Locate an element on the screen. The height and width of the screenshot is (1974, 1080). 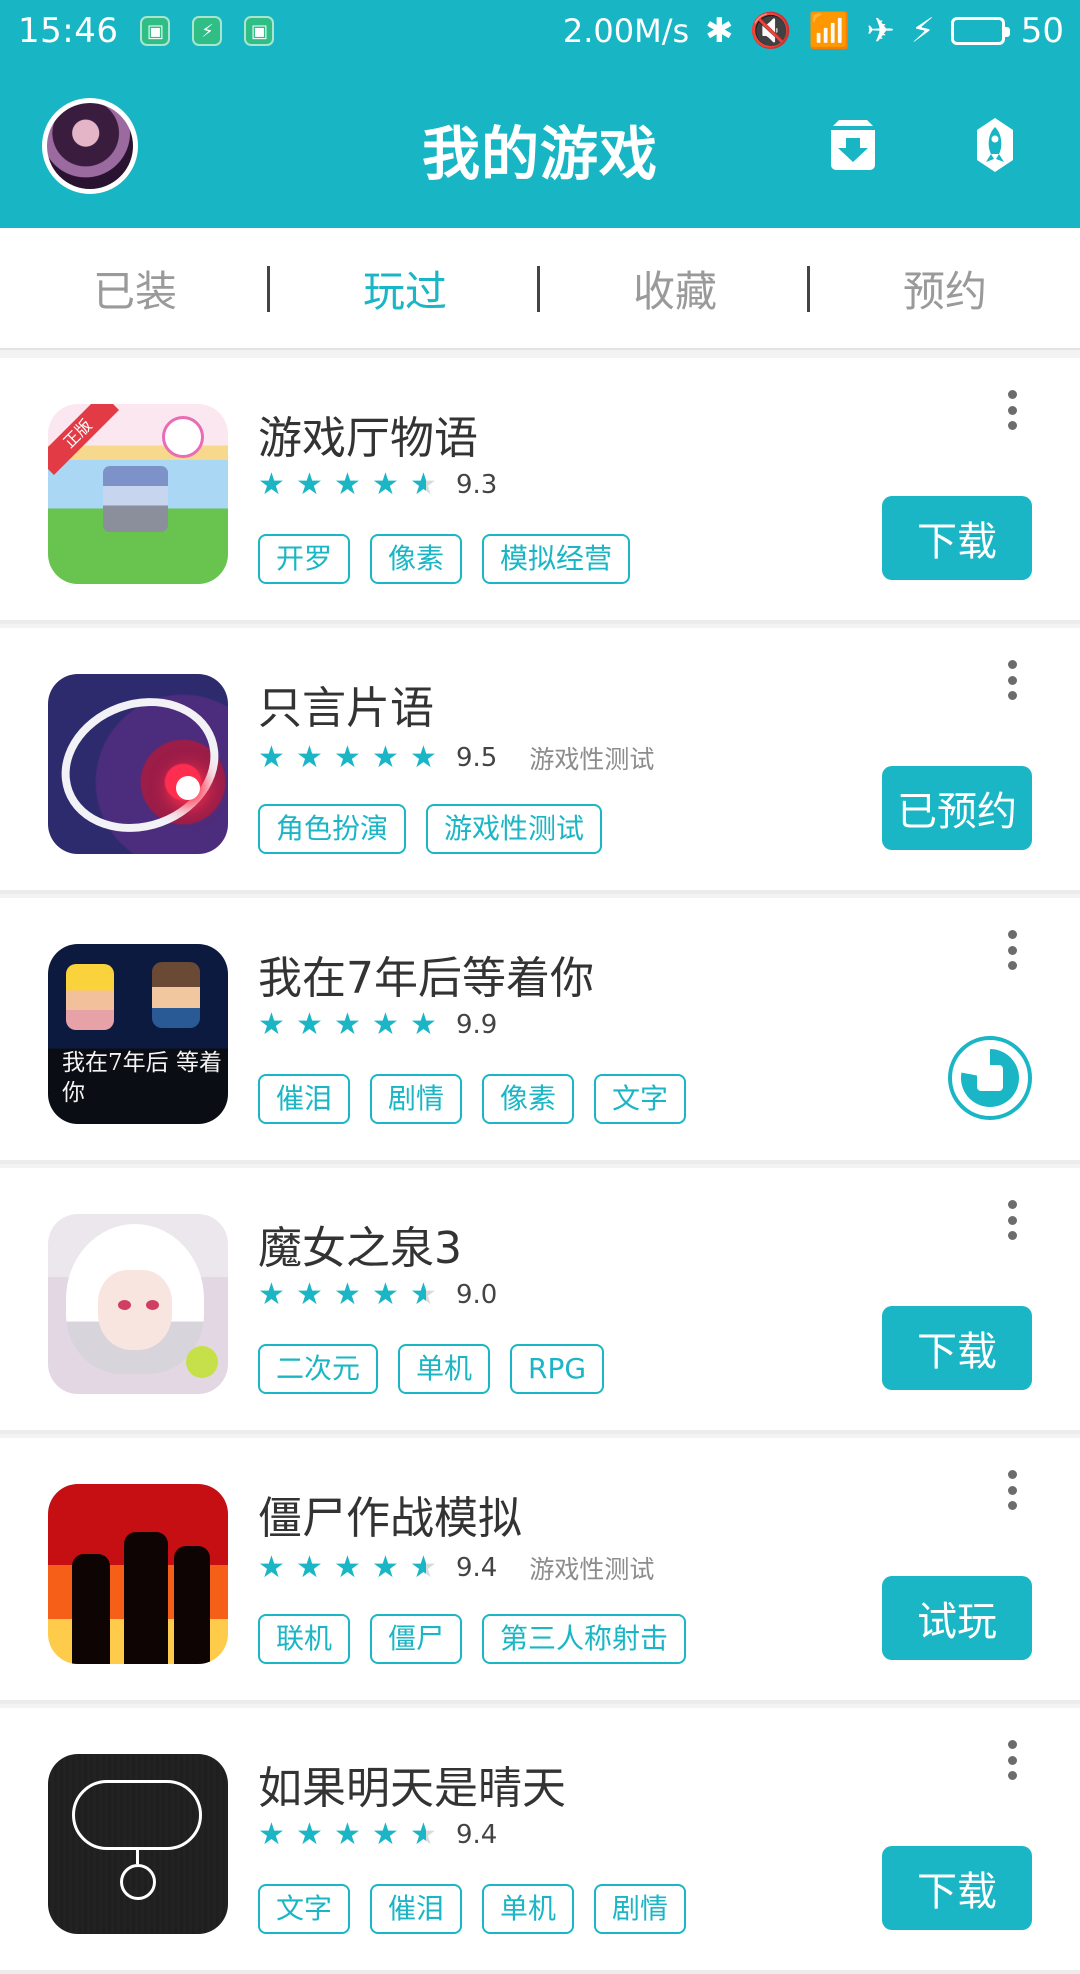
try-play-button: 试玩 is located at coordinates (957, 1618).